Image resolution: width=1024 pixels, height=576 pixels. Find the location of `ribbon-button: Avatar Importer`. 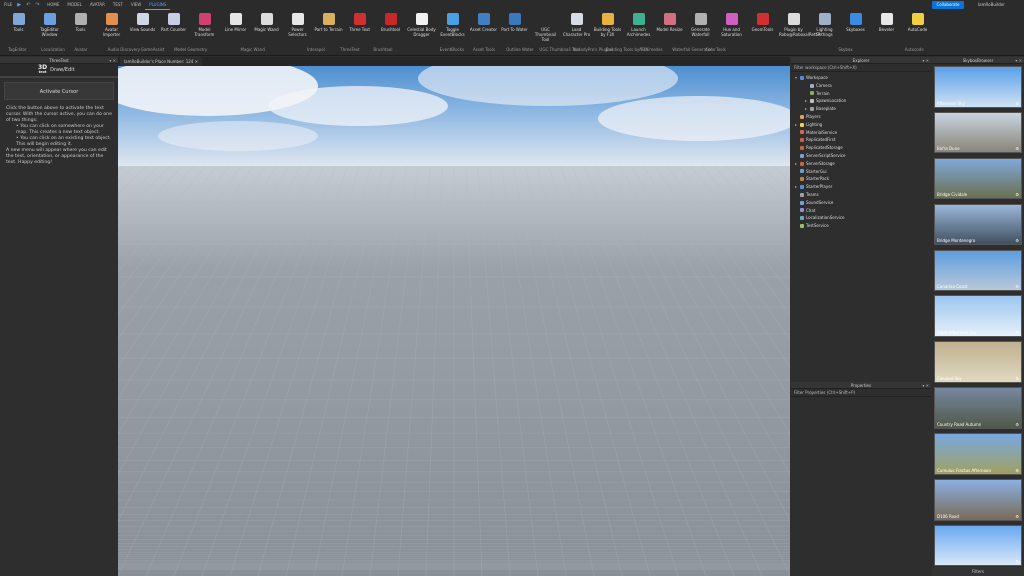

ribbon-button: Avatar Importer is located at coordinates (111, 24).